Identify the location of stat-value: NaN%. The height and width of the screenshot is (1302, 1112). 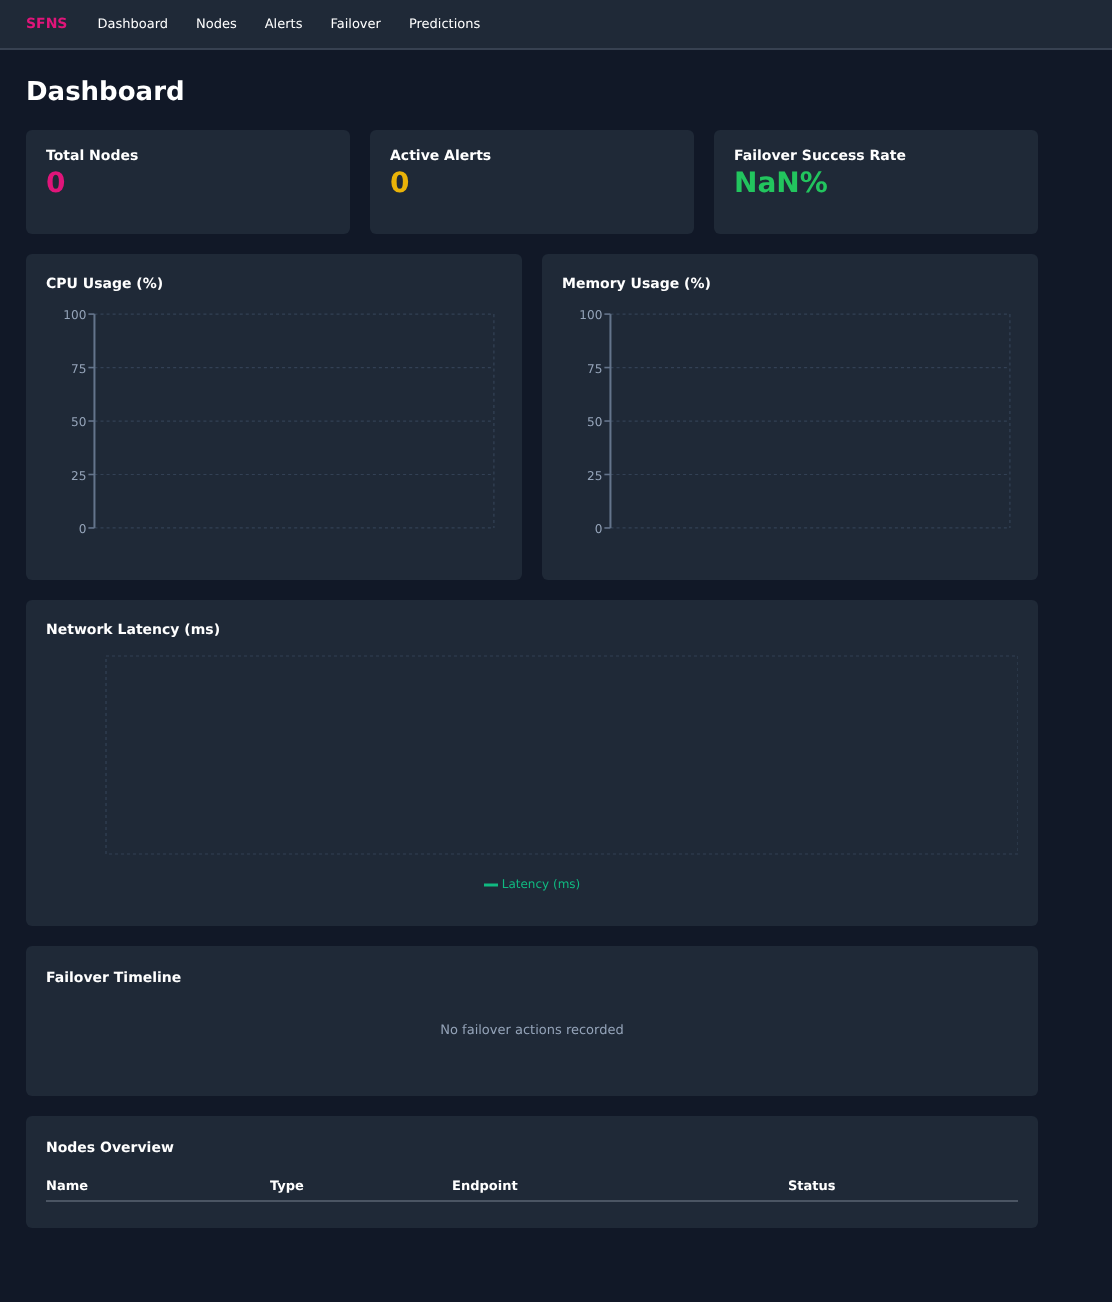
(782, 184).